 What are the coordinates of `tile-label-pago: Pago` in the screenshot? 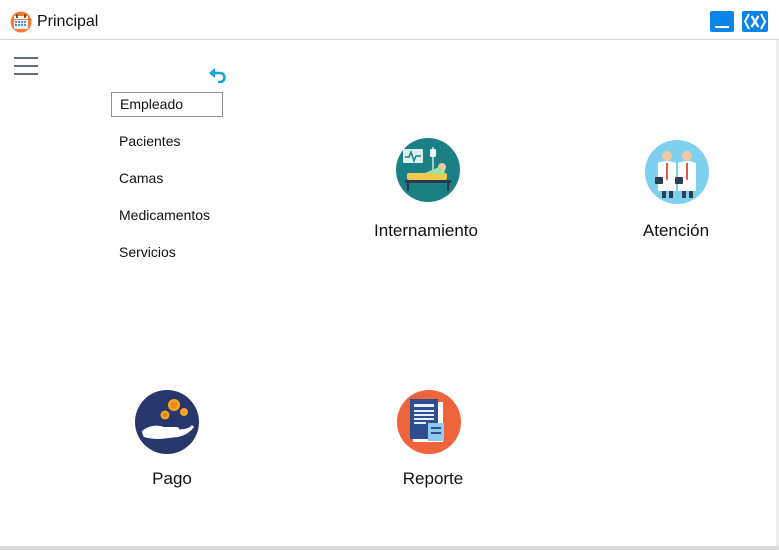 It's located at (172, 478).